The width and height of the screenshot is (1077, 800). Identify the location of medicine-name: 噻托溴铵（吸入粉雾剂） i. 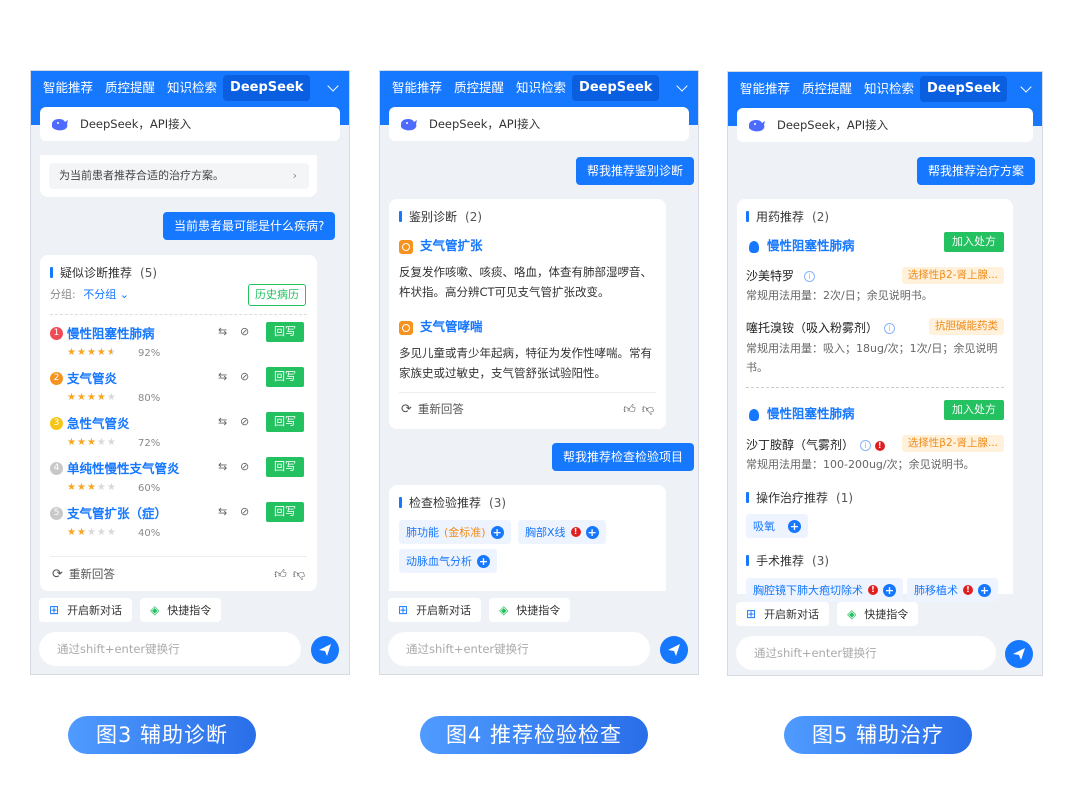
(820, 327).